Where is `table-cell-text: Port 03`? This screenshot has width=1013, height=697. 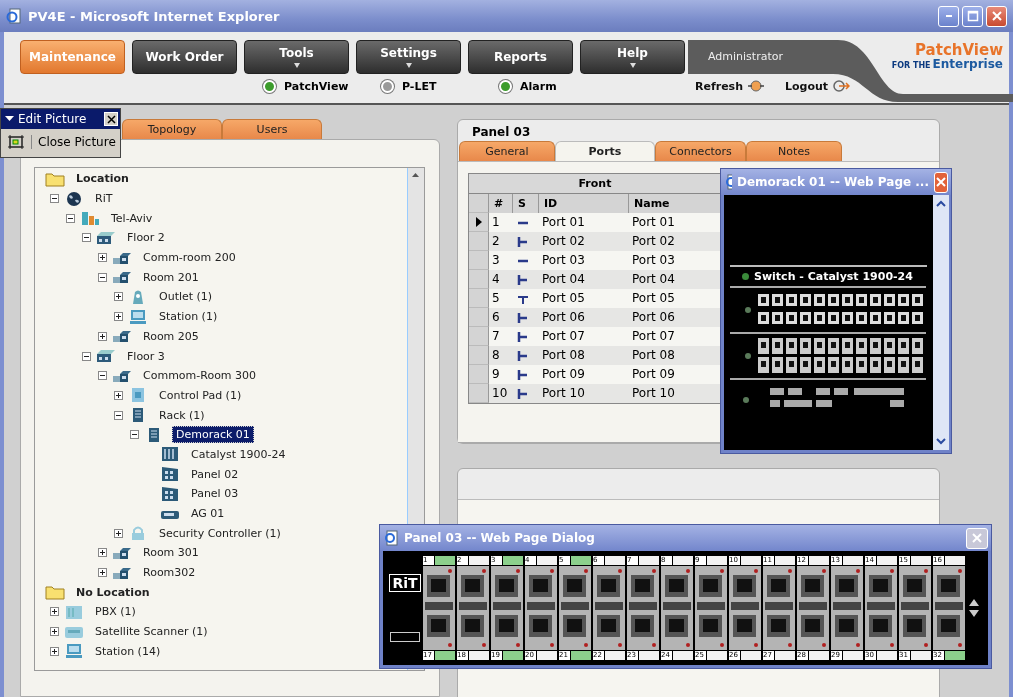
table-cell-text: Port 03 is located at coordinates (653, 260).